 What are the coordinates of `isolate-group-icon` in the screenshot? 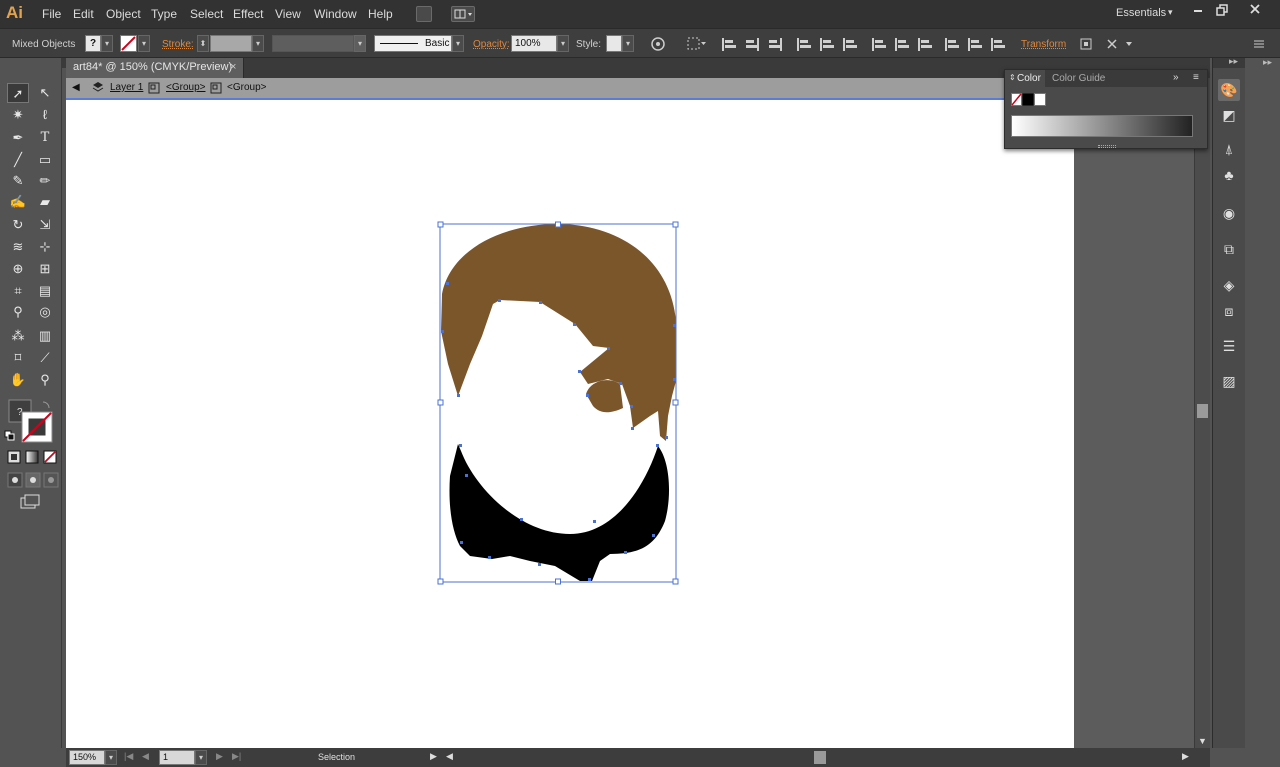 It's located at (1086, 44).